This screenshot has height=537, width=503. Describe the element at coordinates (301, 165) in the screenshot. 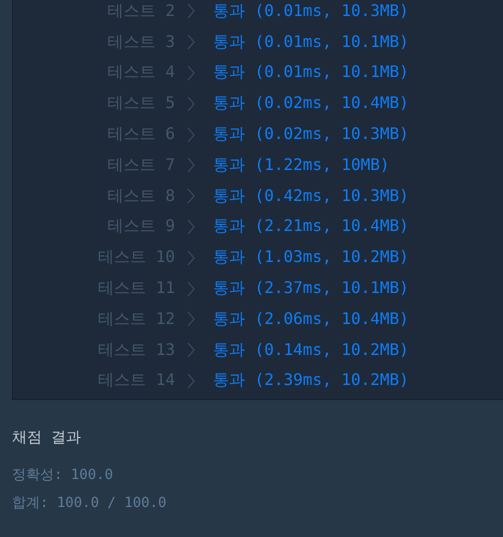

I see `test-result: 통과 (1.22ms, 10MB)` at that location.